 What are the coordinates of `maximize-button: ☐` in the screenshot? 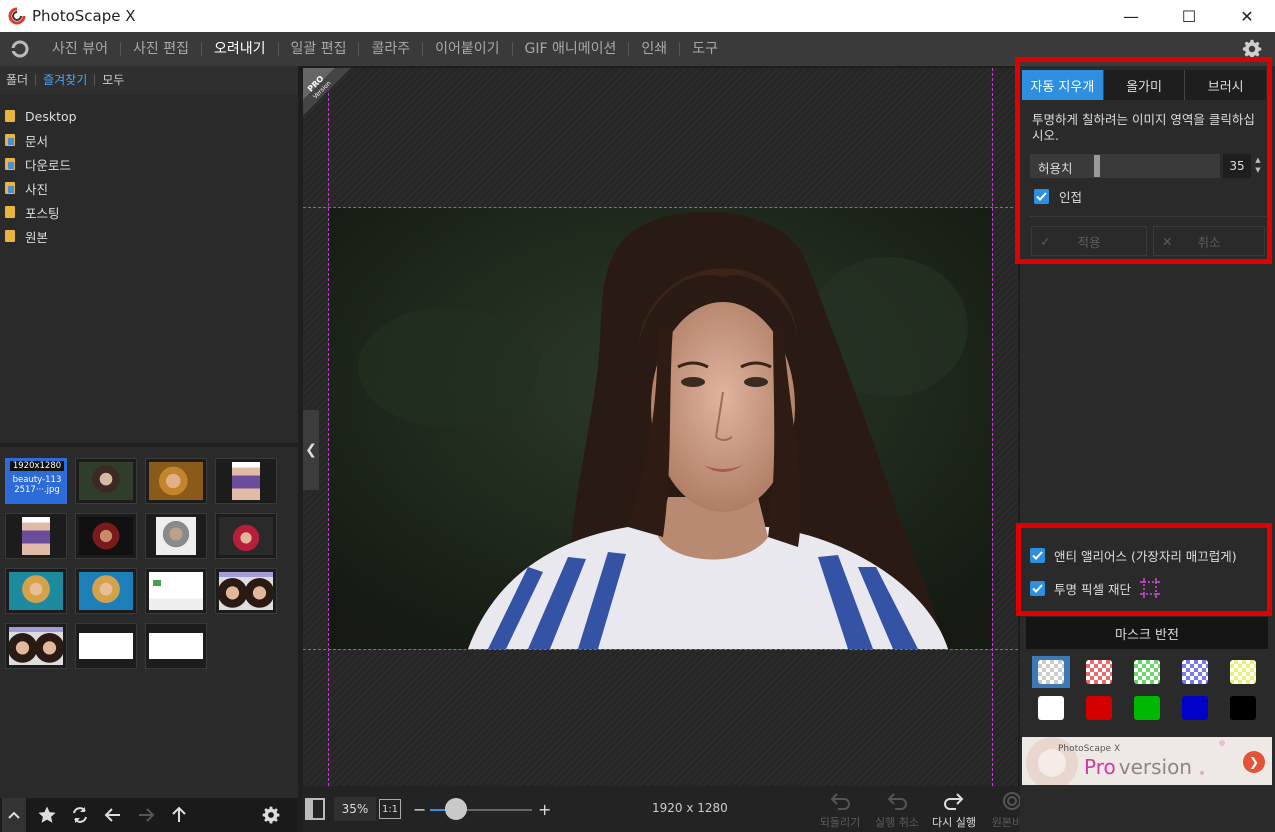 It's located at (1189, 16).